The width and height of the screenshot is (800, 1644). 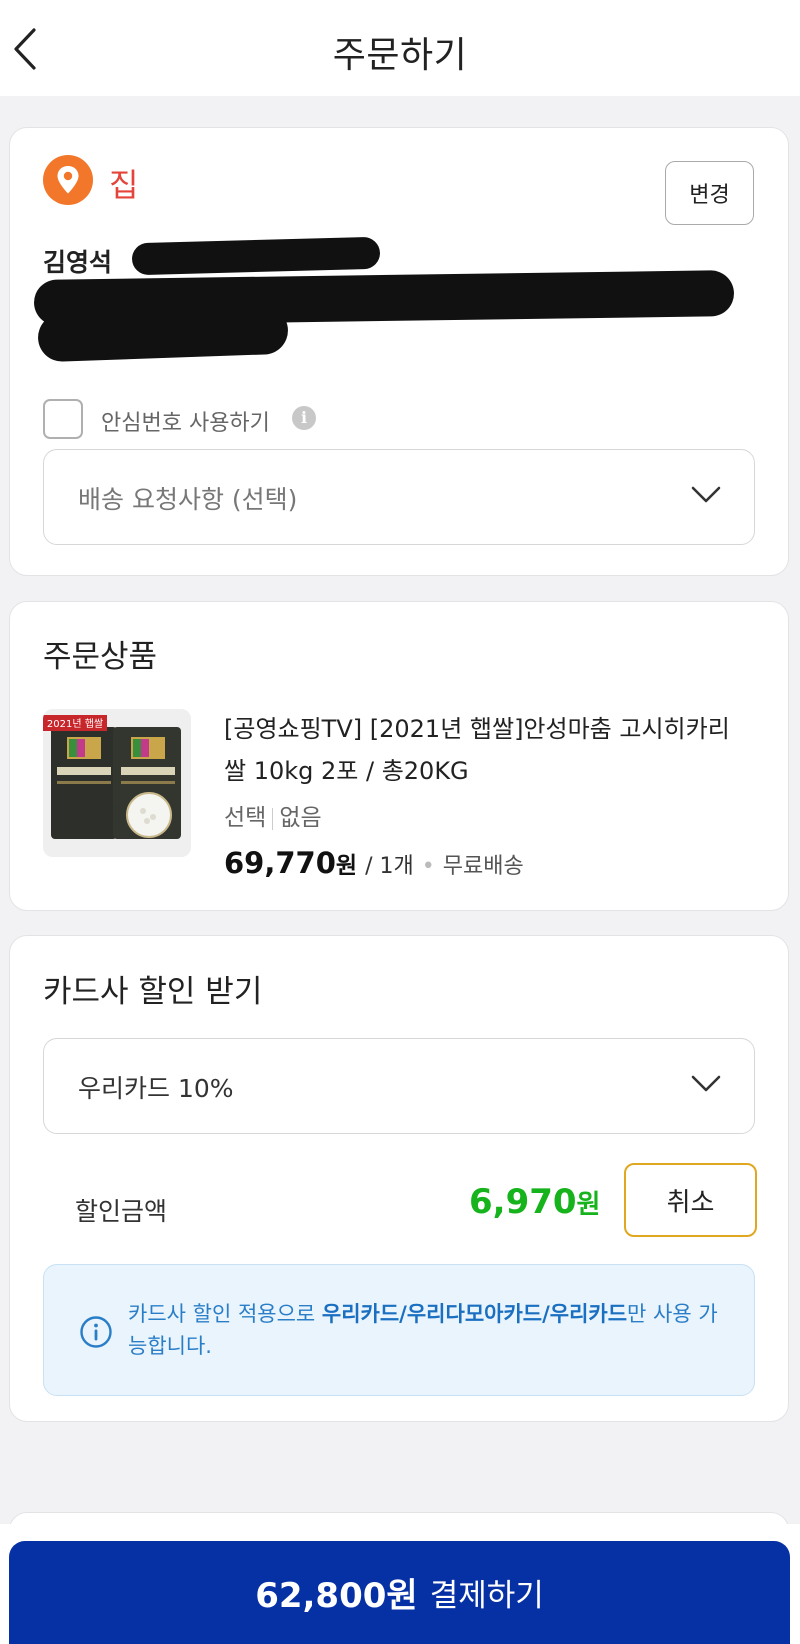 What do you see at coordinates (121, 1211) in the screenshot?
I see `discount-label: 할인금액` at bounding box center [121, 1211].